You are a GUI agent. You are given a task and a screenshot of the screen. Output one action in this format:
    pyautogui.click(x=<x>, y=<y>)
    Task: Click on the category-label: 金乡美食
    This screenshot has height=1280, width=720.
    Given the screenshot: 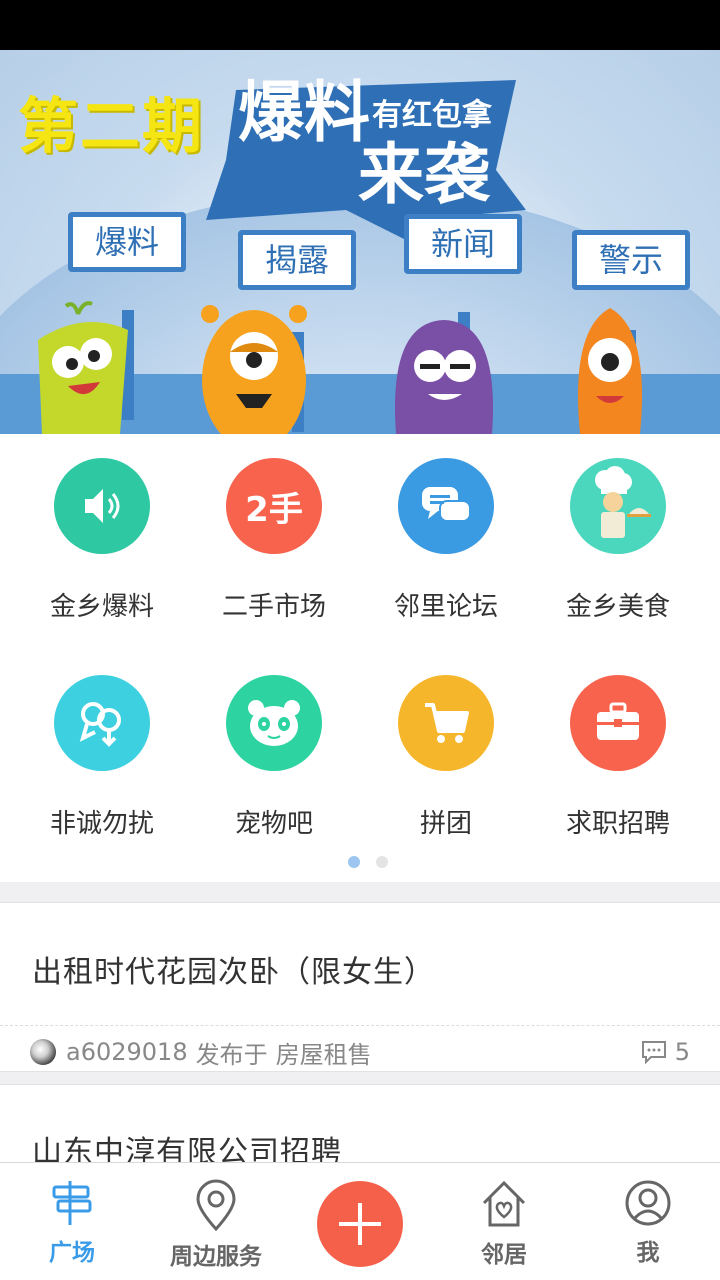 What is the action you would take?
    pyautogui.click(x=617, y=607)
    